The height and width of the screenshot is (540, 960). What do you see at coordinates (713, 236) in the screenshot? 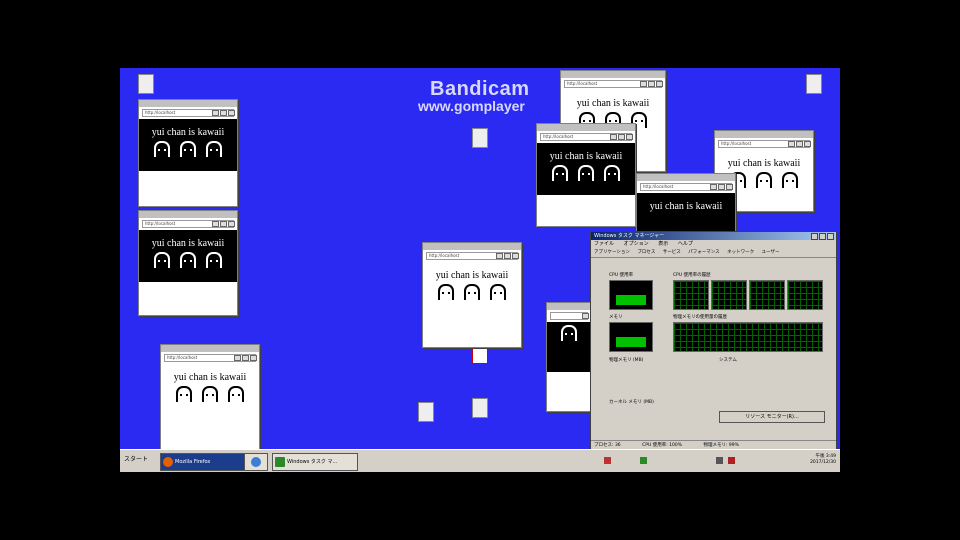
I see `task-manager-titlebar: Windows タスク マネージャー` at bounding box center [713, 236].